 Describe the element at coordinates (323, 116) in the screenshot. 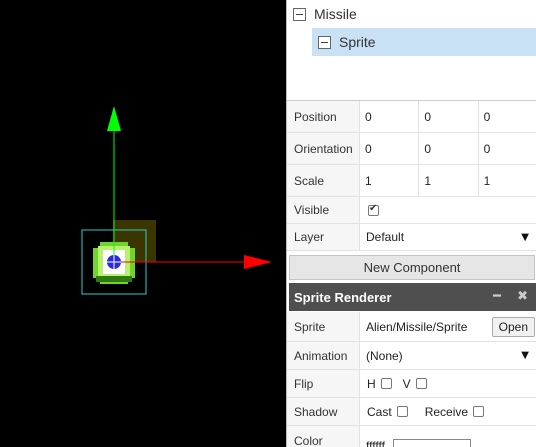

I see `position-label: Position` at that location.